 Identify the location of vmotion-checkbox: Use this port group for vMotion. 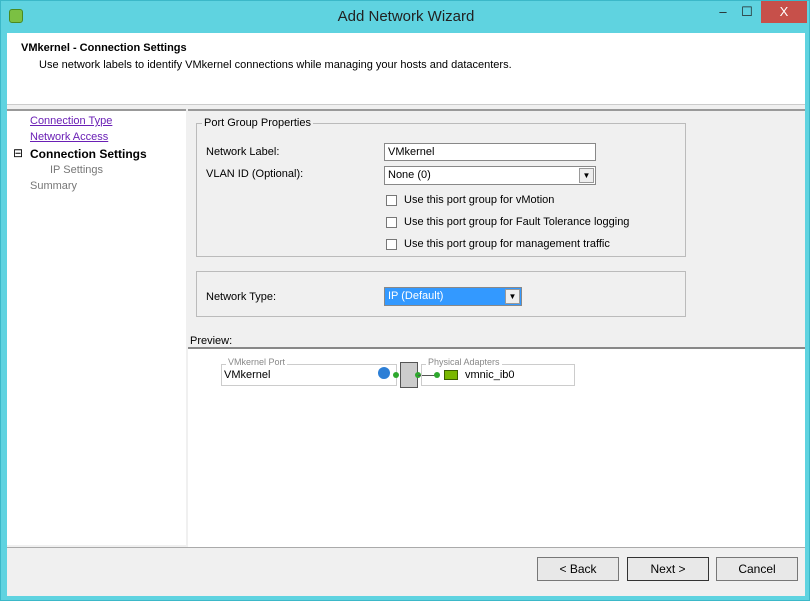
(470, 200).